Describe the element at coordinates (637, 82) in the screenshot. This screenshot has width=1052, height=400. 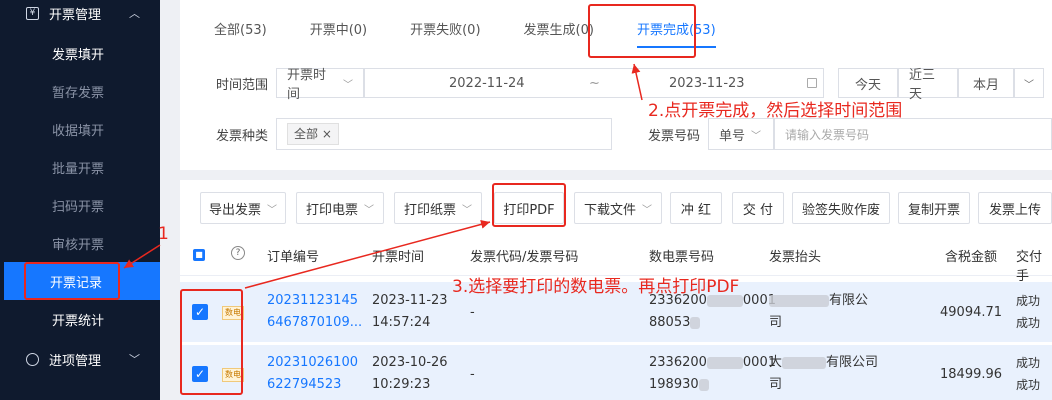
I see `arrow-step2` at that location.